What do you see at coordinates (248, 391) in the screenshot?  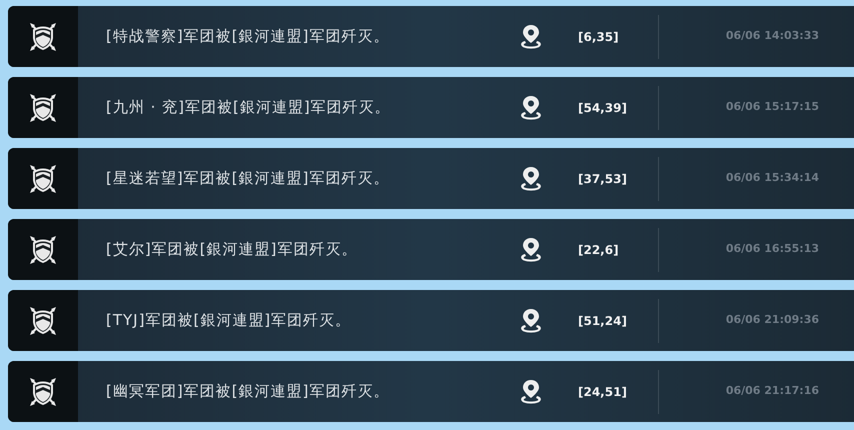 I see `event-message: [幽冥军团]军团被[銀河連盟]军团歼灭。` at bounding box center [248, 391].